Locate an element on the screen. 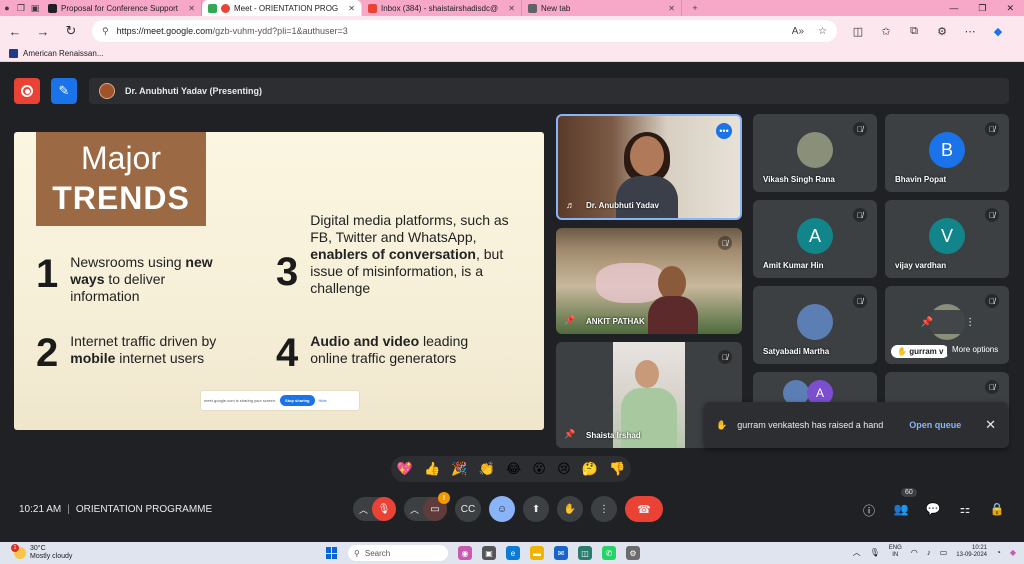 The height and width of the screenshot is (564, 1024). tab-inbox: Inbox (384) - shaistairshadisdc@ ✕ is located at coordinates (442, 8).